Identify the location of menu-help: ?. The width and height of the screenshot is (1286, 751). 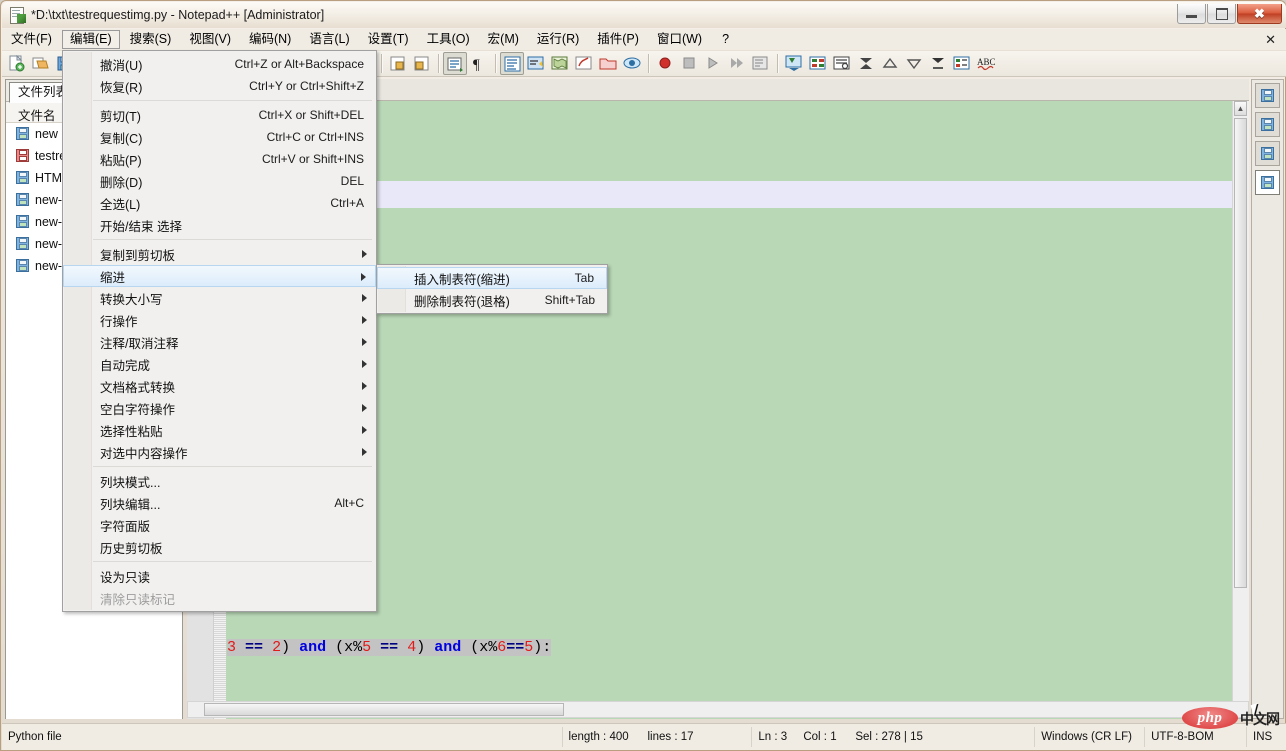
(724, 39).